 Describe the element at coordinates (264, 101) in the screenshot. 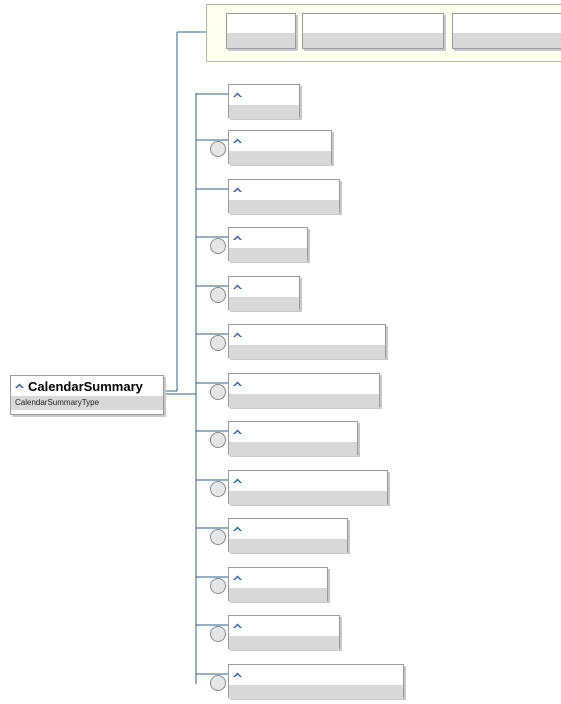

I see `element-local-id` at that location.